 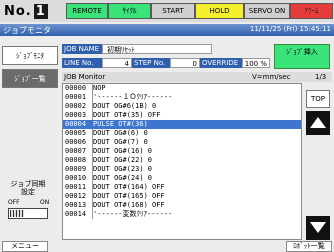 I want to click on line-command: DOUT OG#(24) 0, so click(x=123, y=178).